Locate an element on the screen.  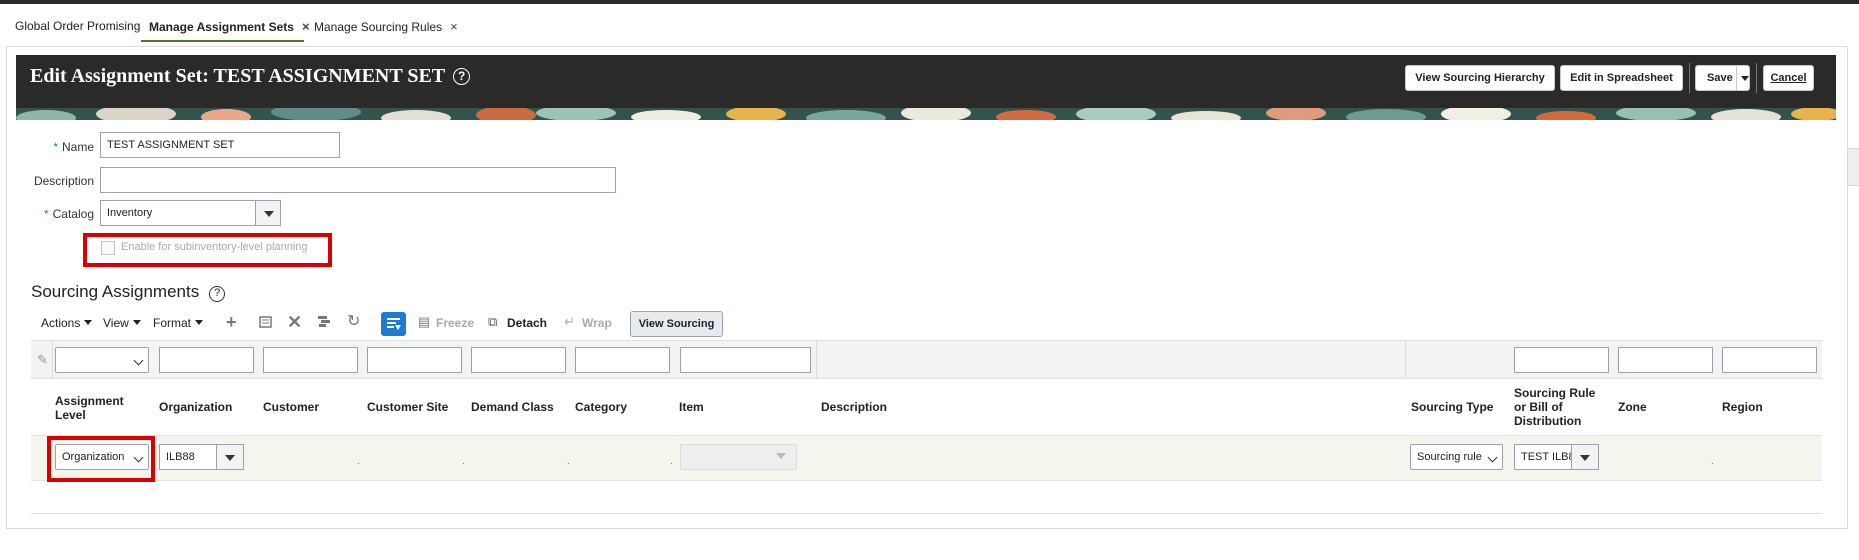
item-chevron-down-icon is located at coordinates (781, 456).